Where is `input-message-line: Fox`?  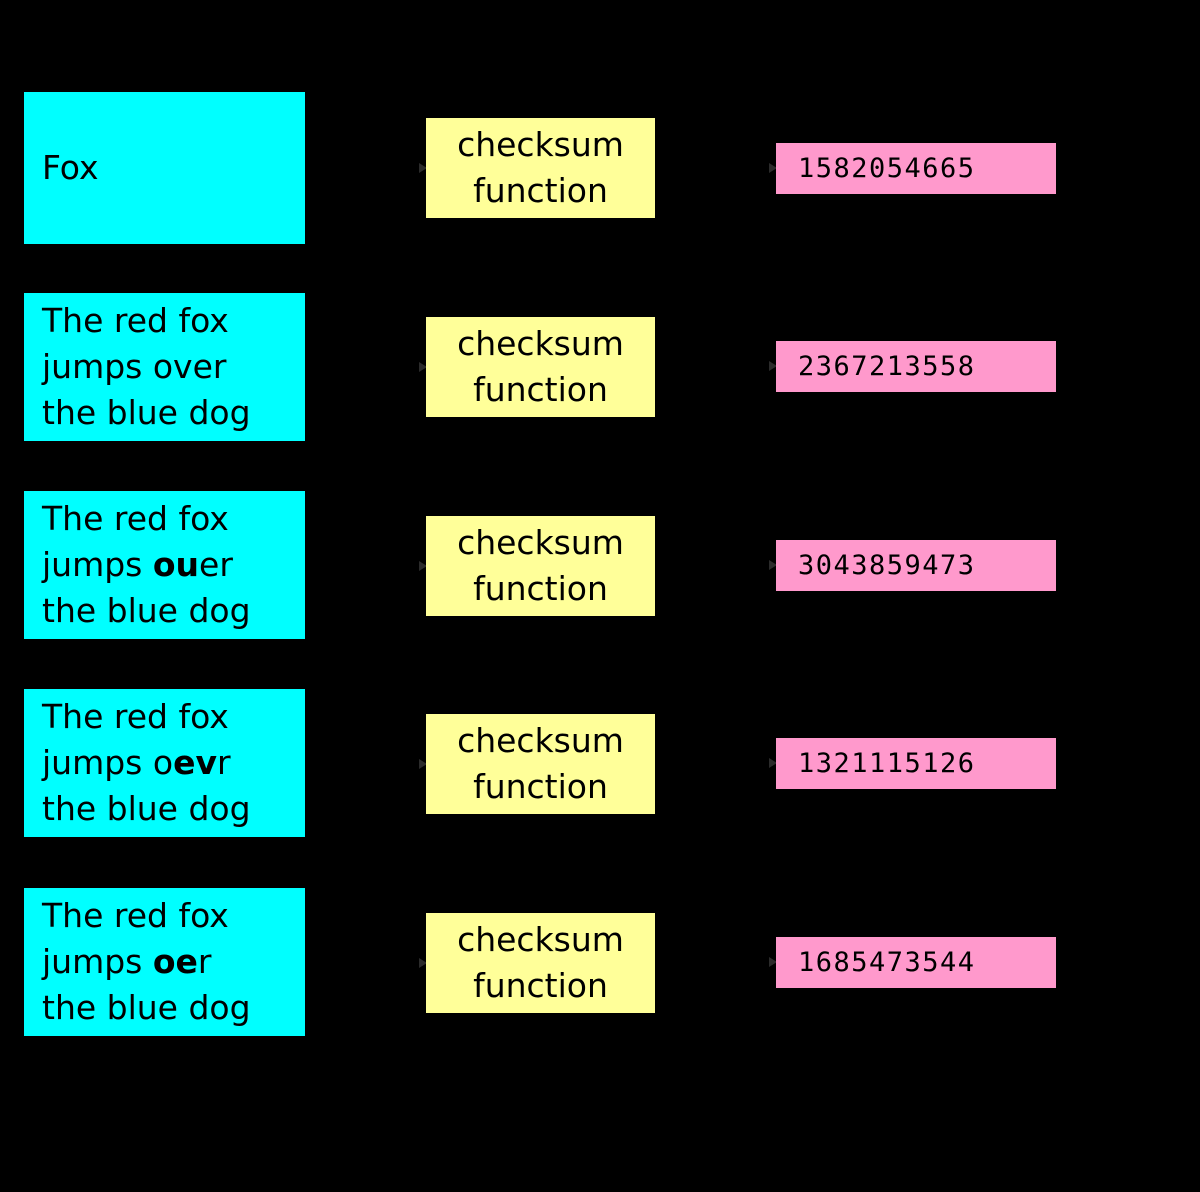 input-message-line: Fox is located at coordinates (164, 168).